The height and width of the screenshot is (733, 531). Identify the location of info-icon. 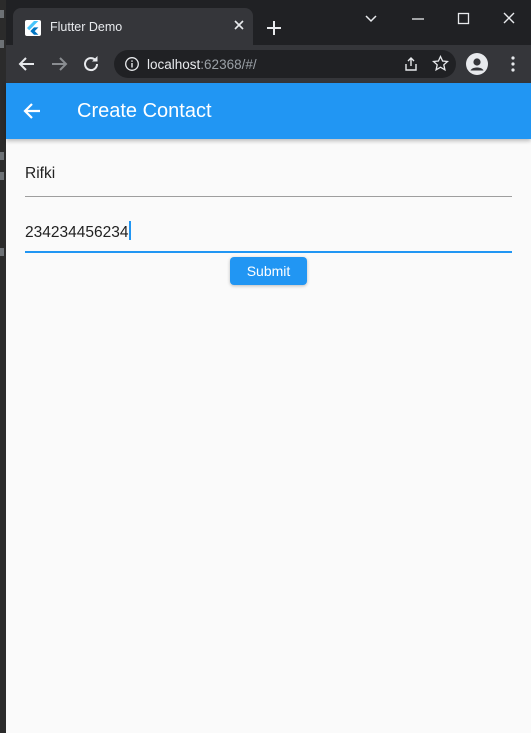
(132, 64).